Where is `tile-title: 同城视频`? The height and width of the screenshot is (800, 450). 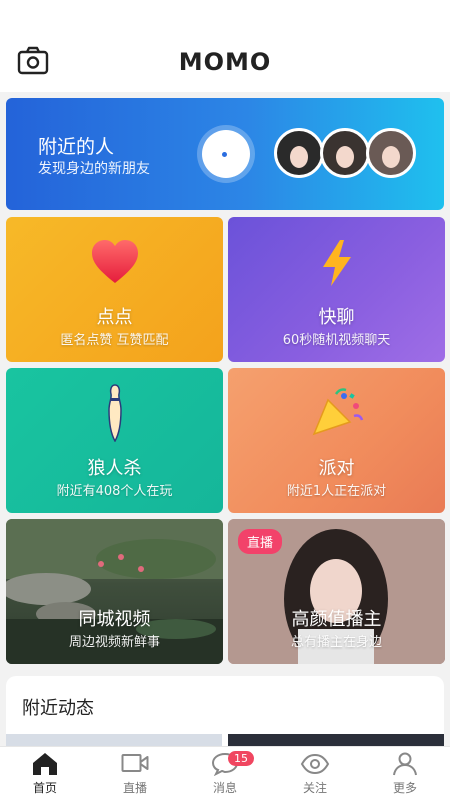 tile-title: 同城视频 is located at coordinates (114, 619).